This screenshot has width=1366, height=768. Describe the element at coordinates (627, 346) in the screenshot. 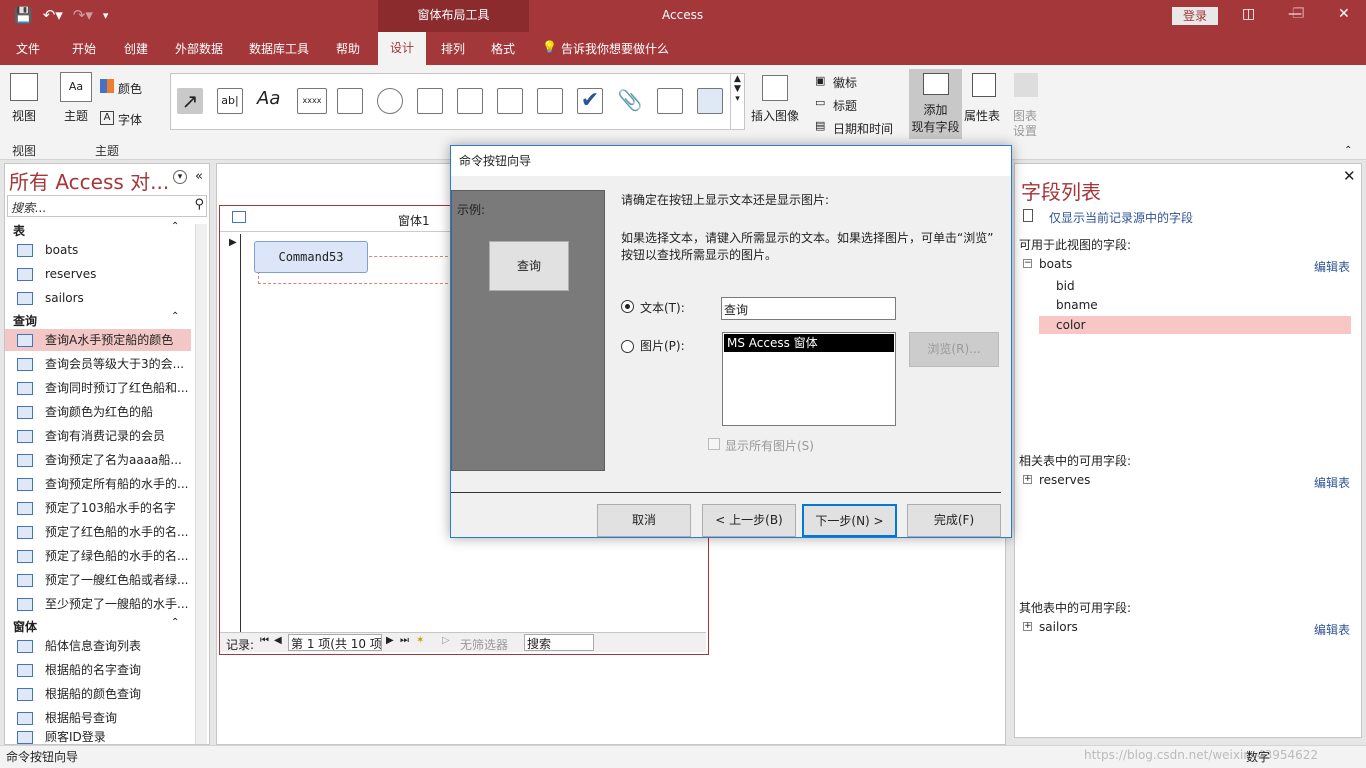

I see `picture-radio` at that location.